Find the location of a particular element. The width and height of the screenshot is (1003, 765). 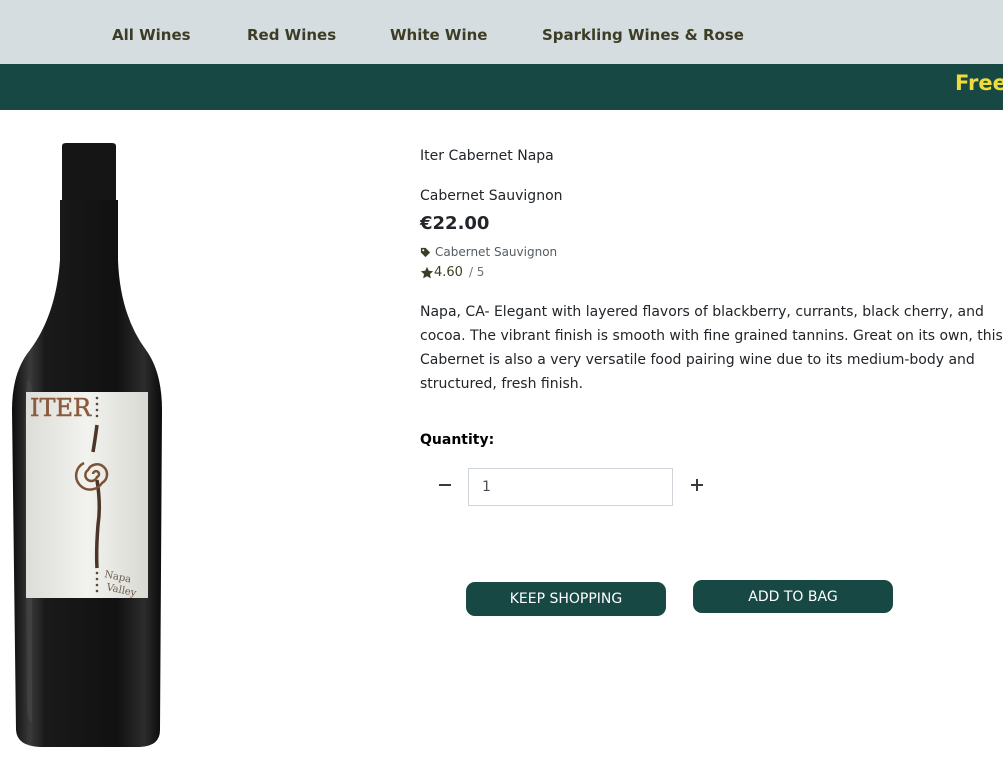

wine-bottle-image: ITER Napa Valley is located at coordinates (87, 445).